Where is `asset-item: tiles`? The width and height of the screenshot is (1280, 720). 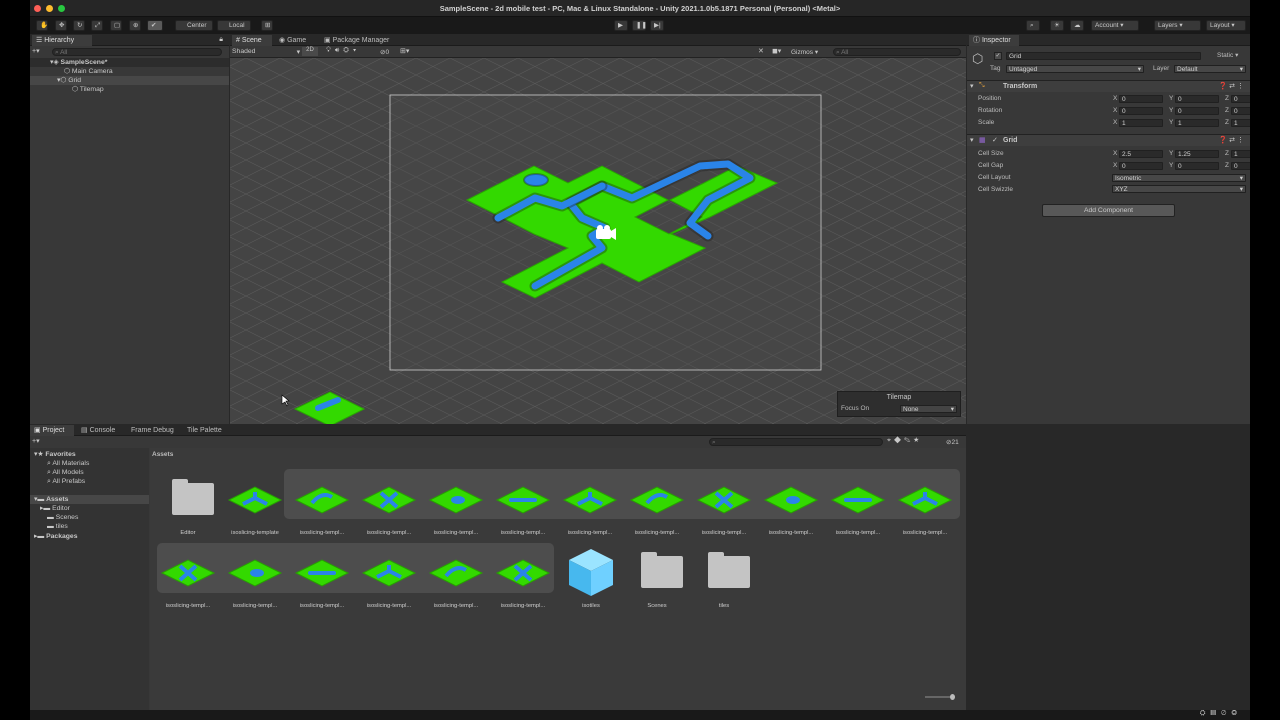 asset-item: tiles is located at coordinates (724, 579).